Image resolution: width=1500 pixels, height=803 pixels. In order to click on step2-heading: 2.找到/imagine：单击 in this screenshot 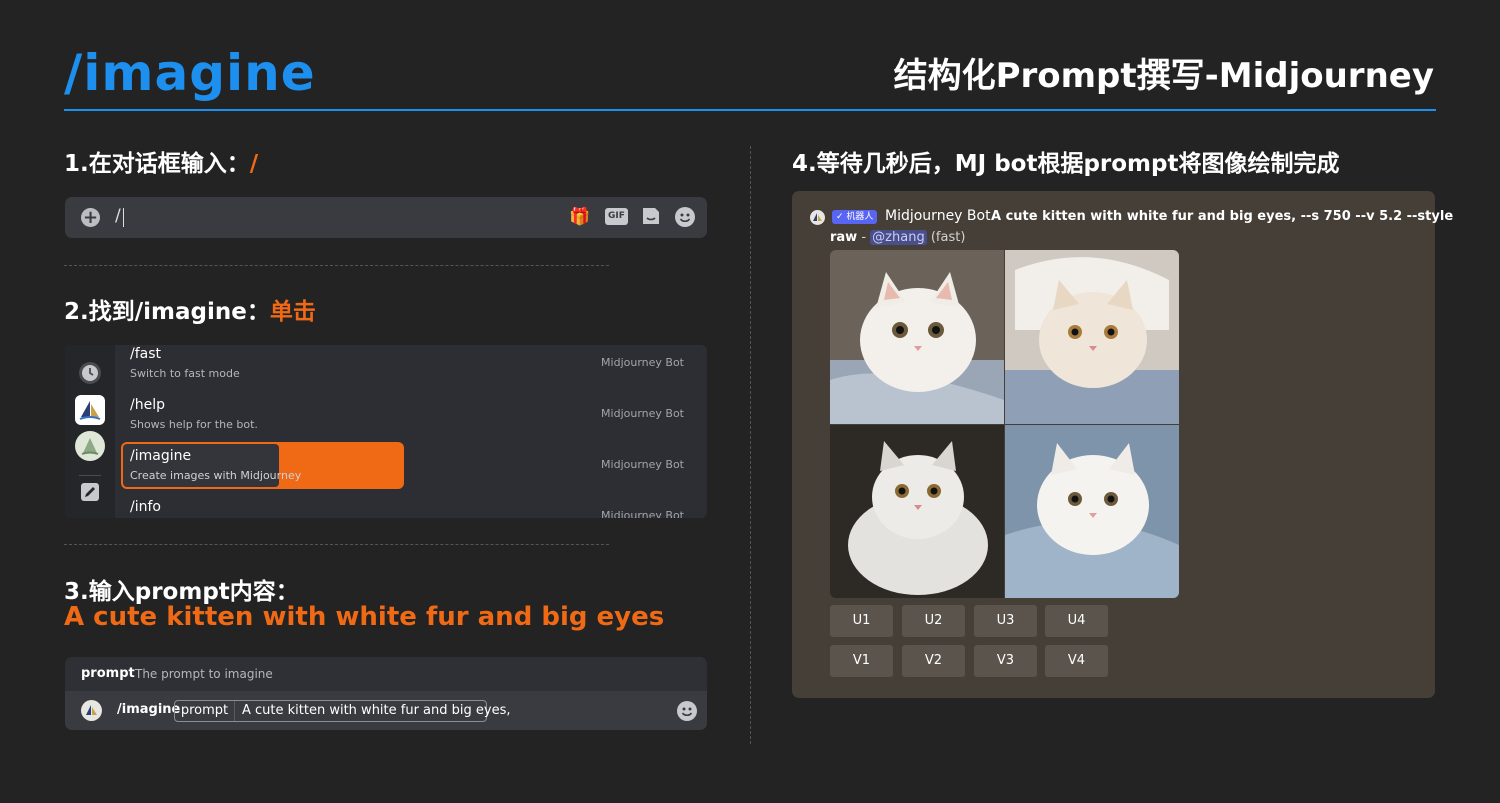, I will do `click(190, 309)`.